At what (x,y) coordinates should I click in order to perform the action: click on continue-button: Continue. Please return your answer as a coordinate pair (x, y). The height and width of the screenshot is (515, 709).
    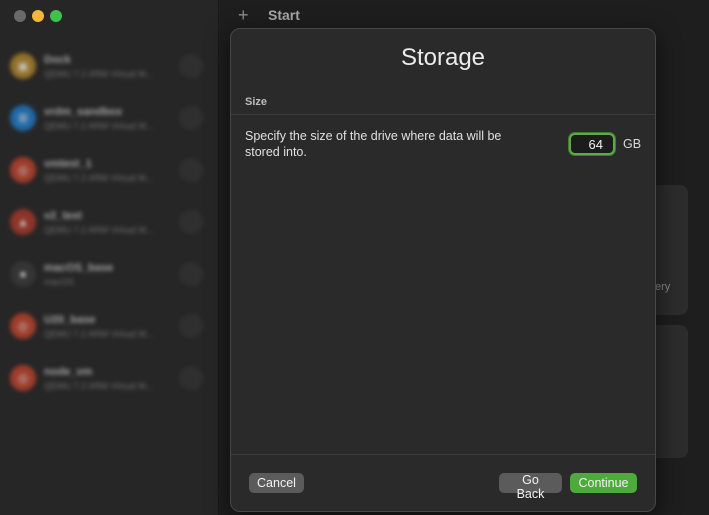
    Looking at the image, I should click on (603, 483).